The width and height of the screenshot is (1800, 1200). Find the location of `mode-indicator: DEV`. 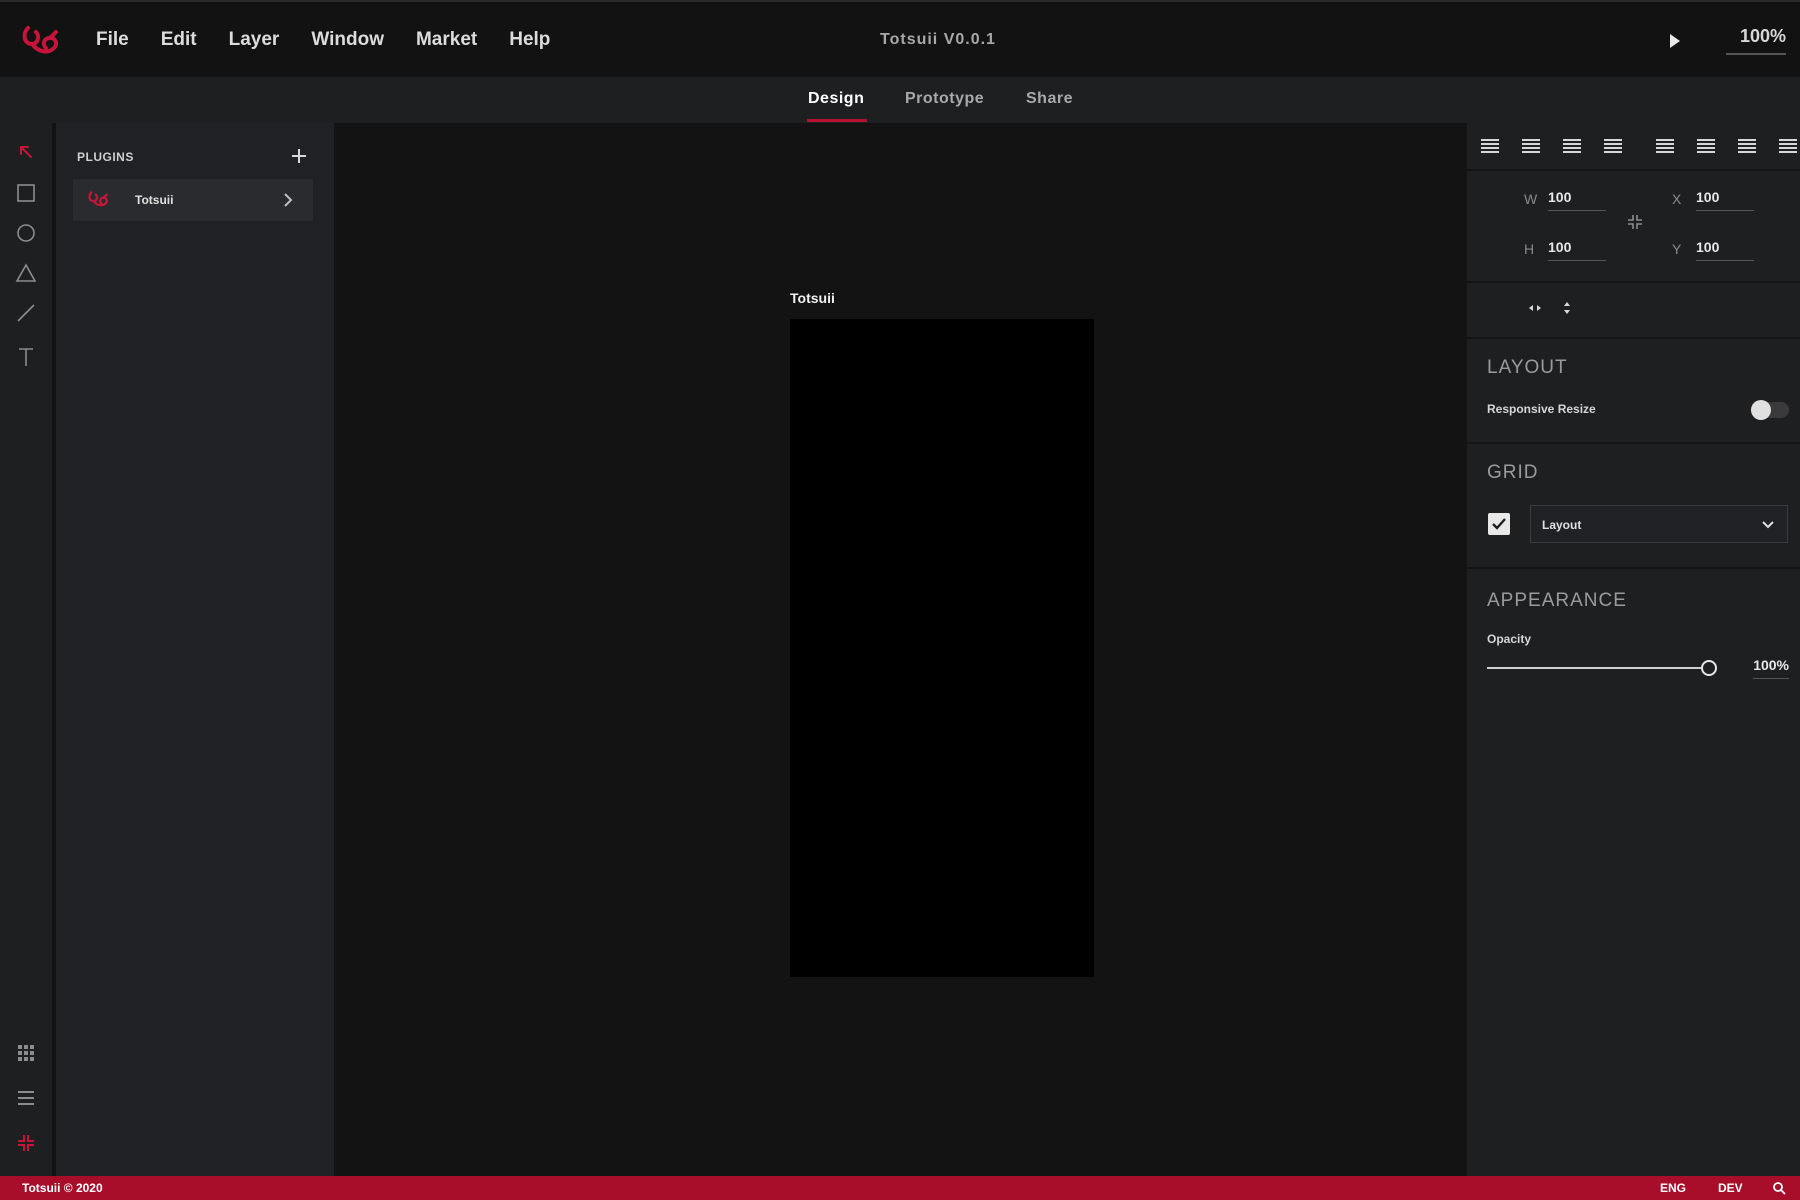

mode-indicator: DEV is located at coordinates (1730, 1188).